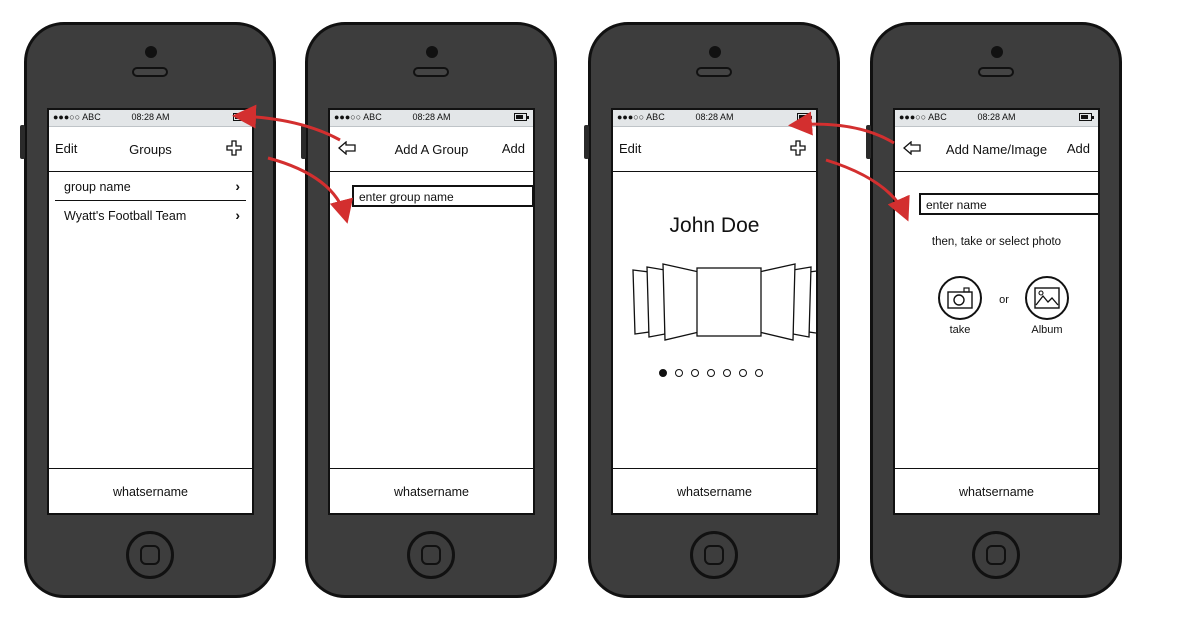 This screenshot has width=1178, height=626. I want to click on person-name: John Doe, so click(714, 225).